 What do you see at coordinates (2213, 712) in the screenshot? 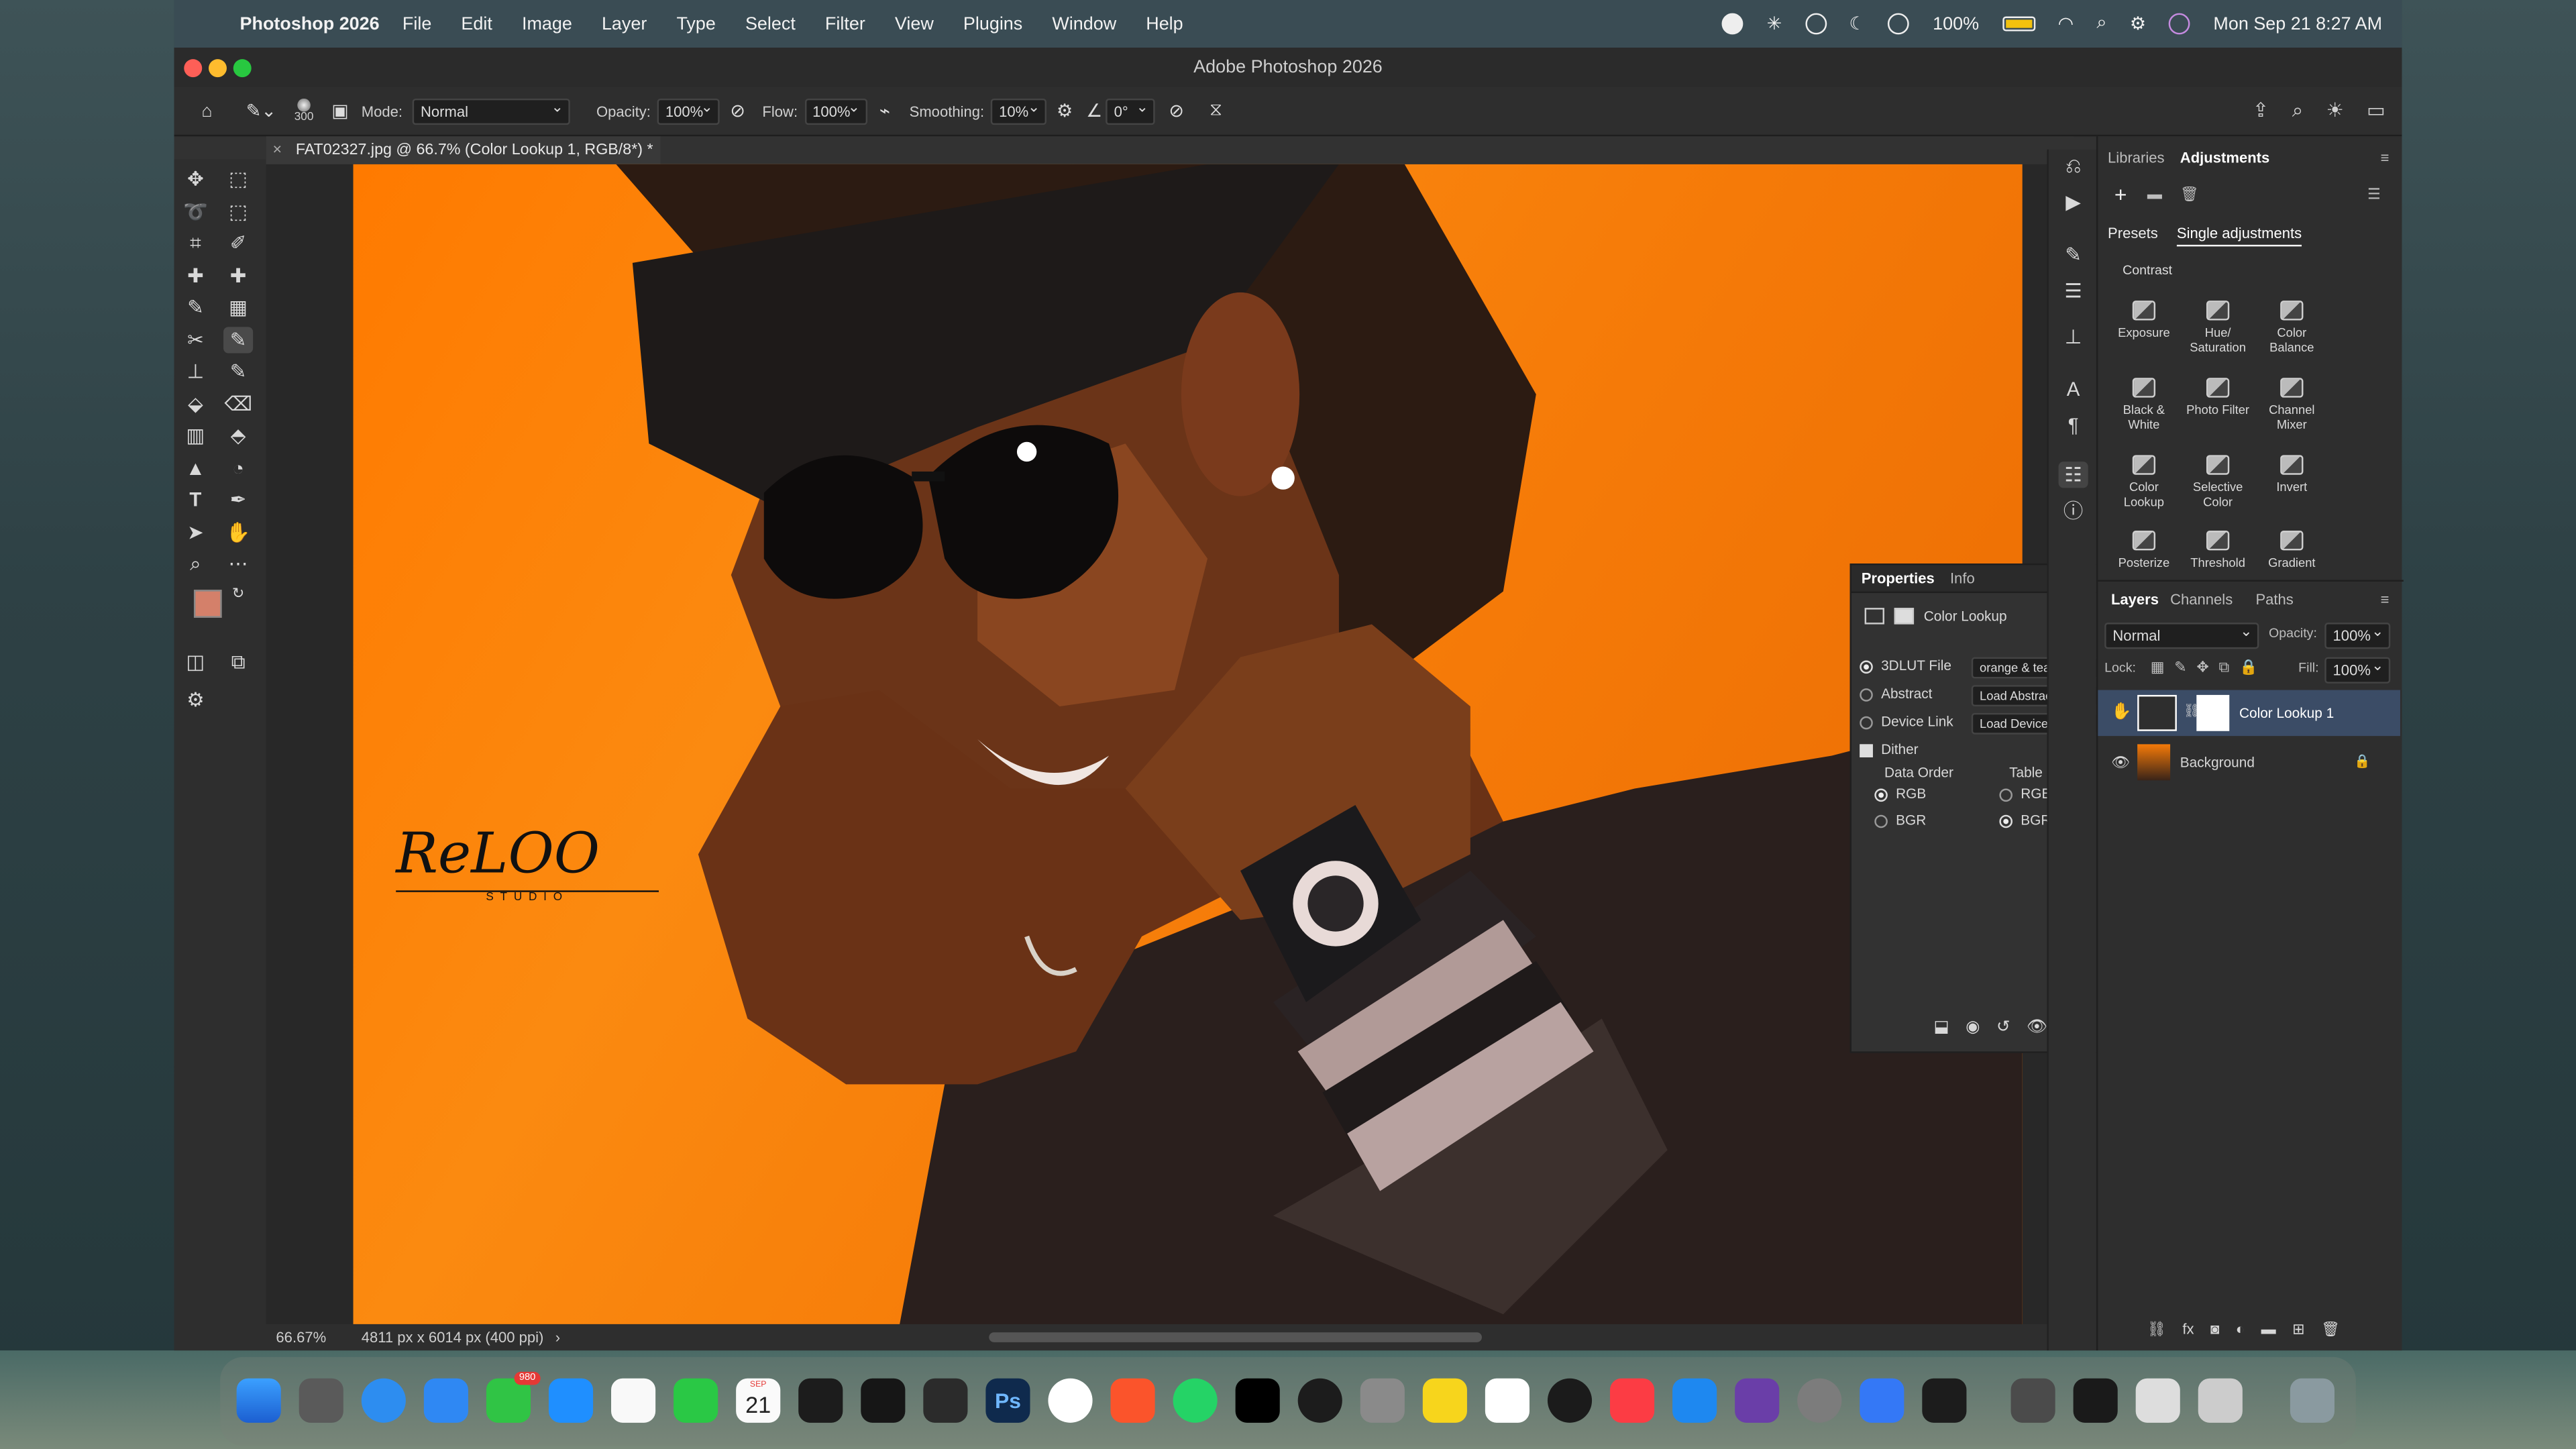
I see `layer-mask-thumbnail` at bounding box center [2213, 712].